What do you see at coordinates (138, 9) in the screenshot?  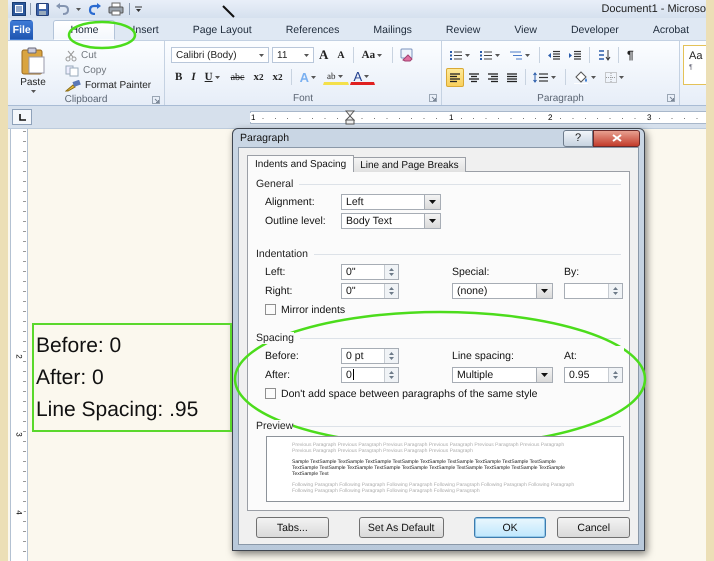 I see `customize-toolbar-button` at bounding box center [138, 9].